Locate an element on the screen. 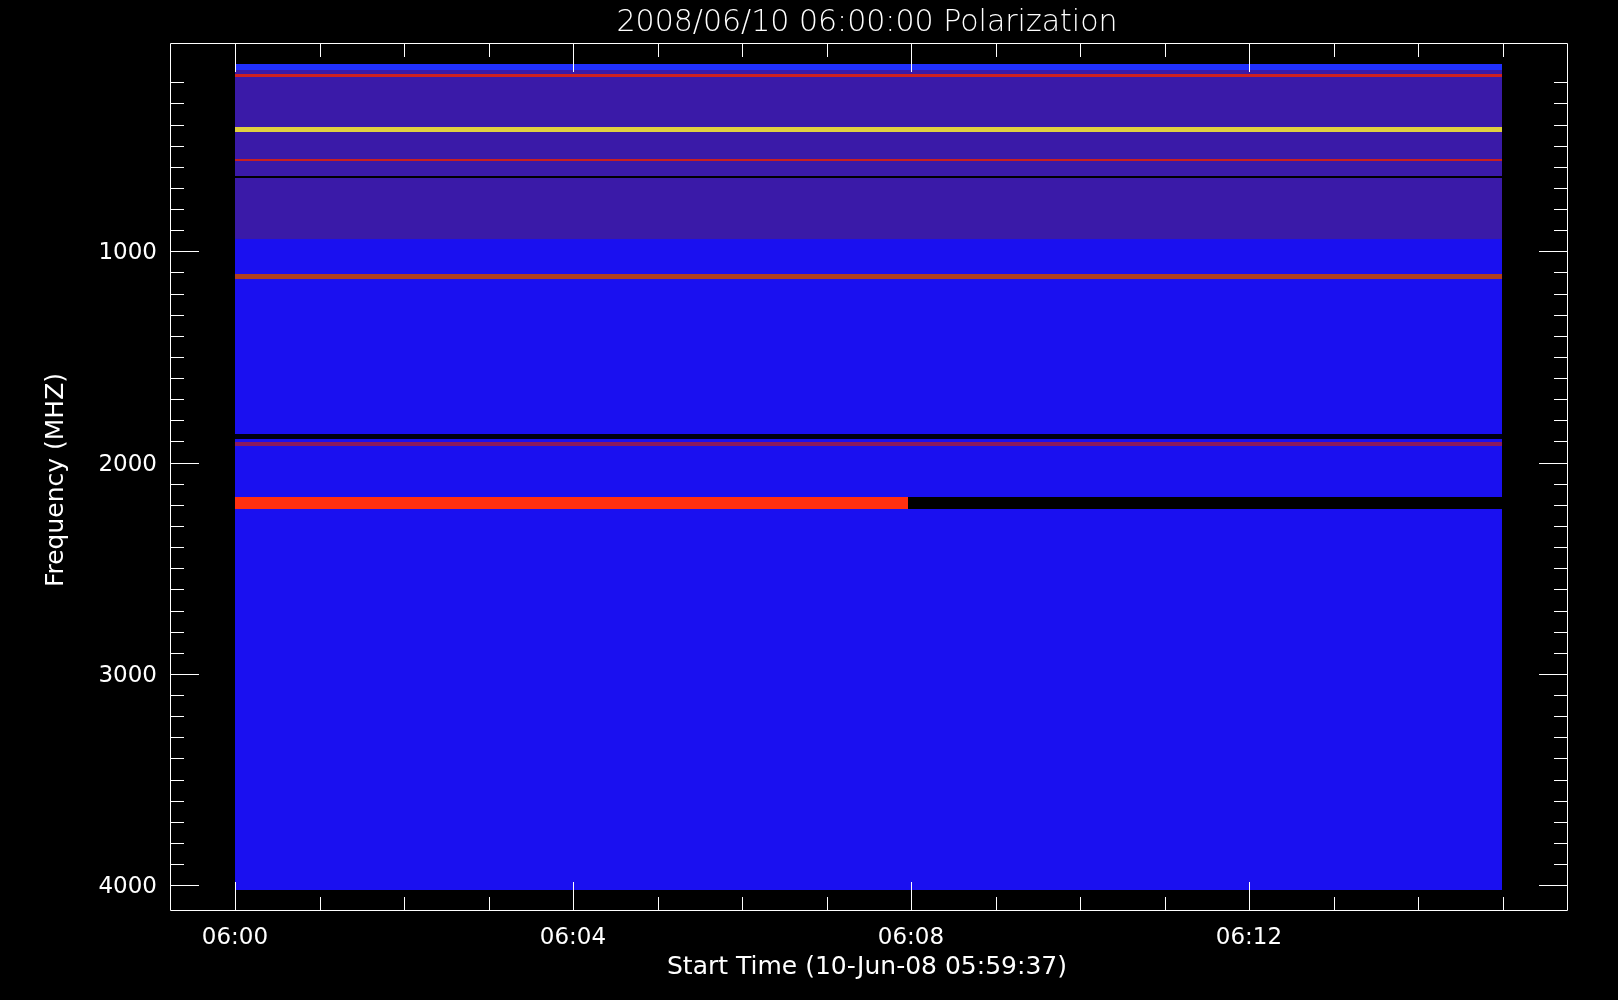  y-axis-label: Frequency (MHZ) is located at coordinates (54, 480).